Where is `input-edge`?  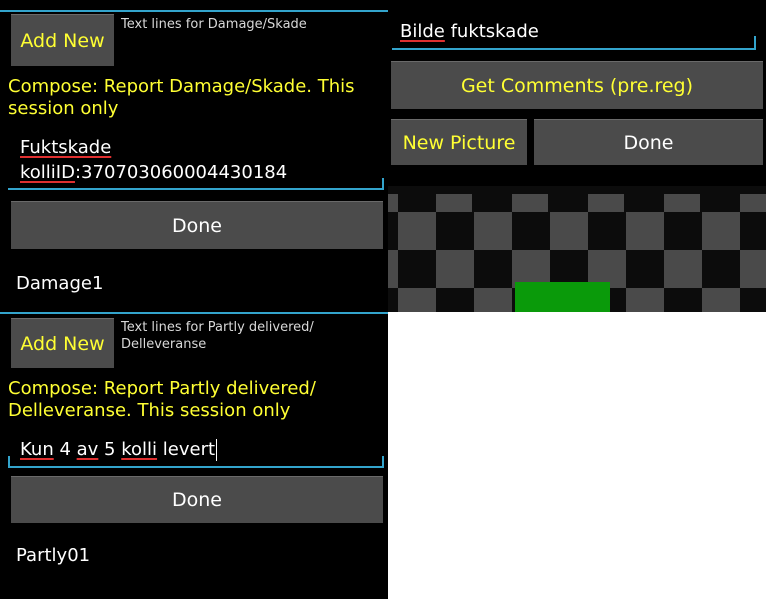
input-edge is located at coordinates (755, 42).